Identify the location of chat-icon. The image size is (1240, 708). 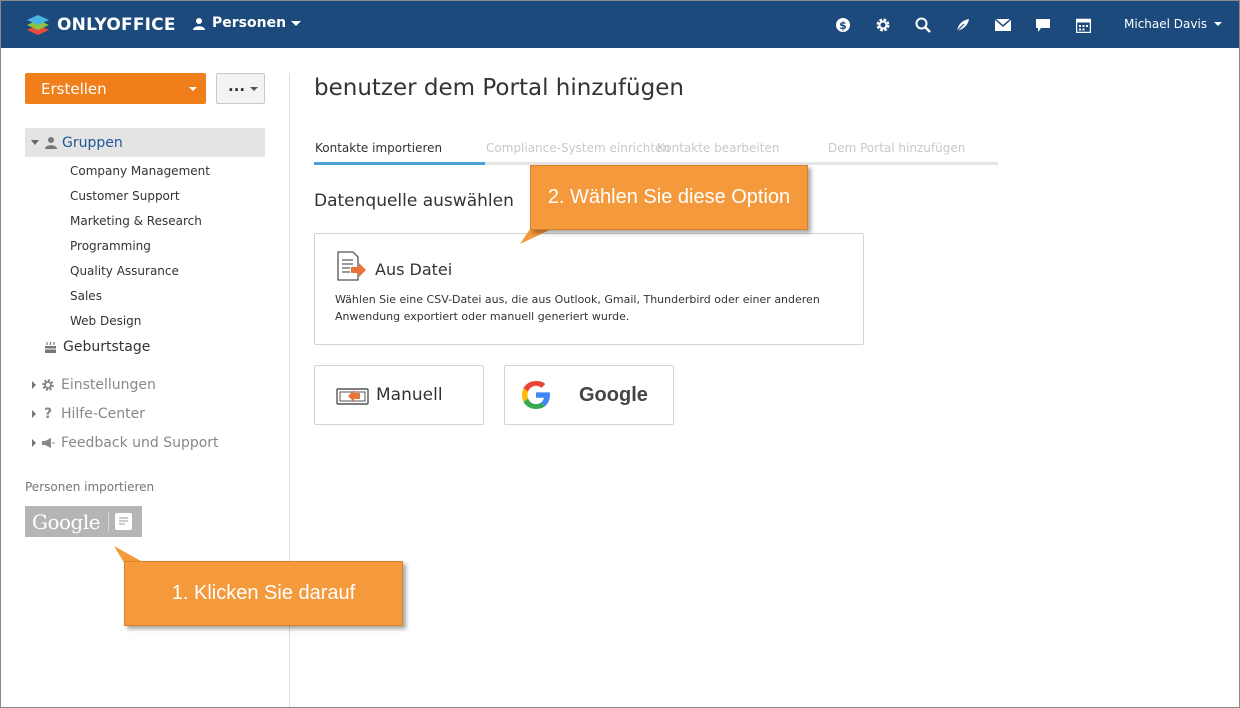
(1043, 25).